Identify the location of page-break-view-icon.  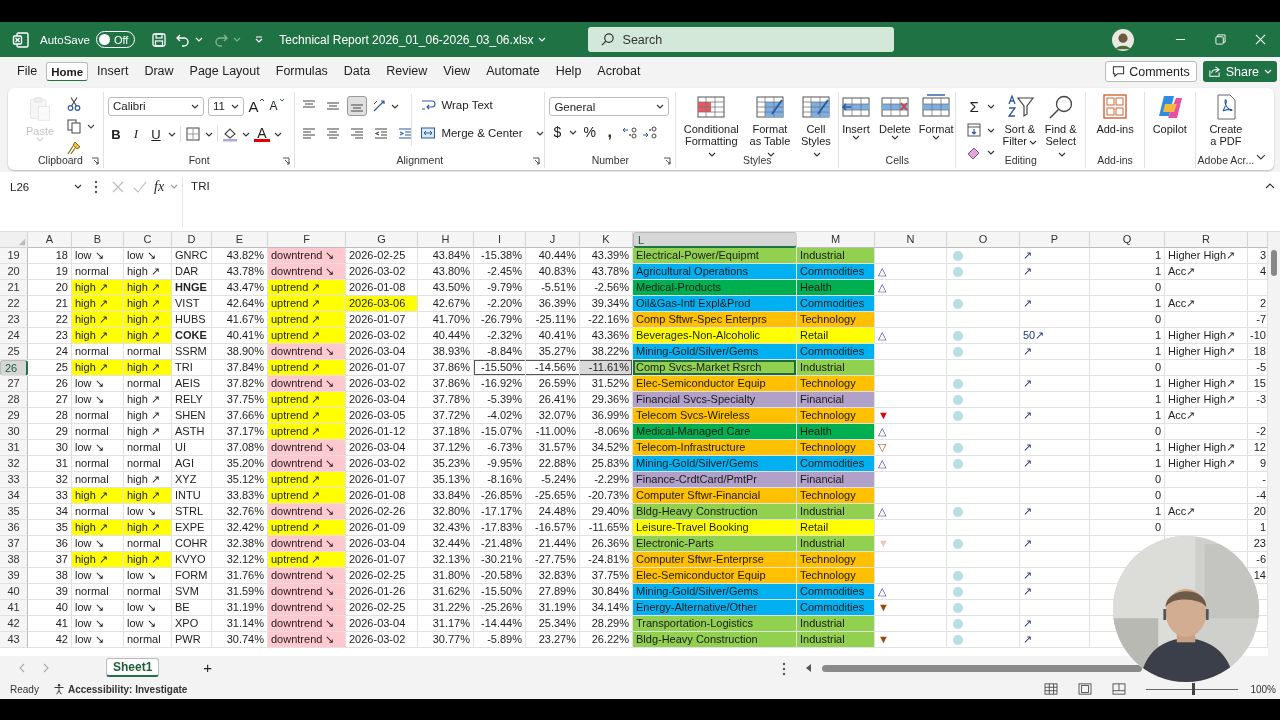
(1119, 689).